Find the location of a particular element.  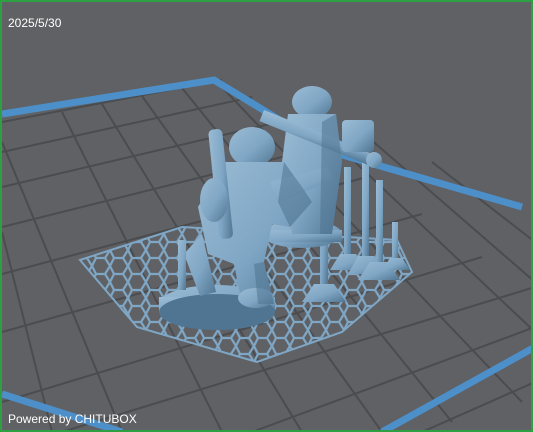

date-label: 2025/5/30 is located at coordinates (35, 23).